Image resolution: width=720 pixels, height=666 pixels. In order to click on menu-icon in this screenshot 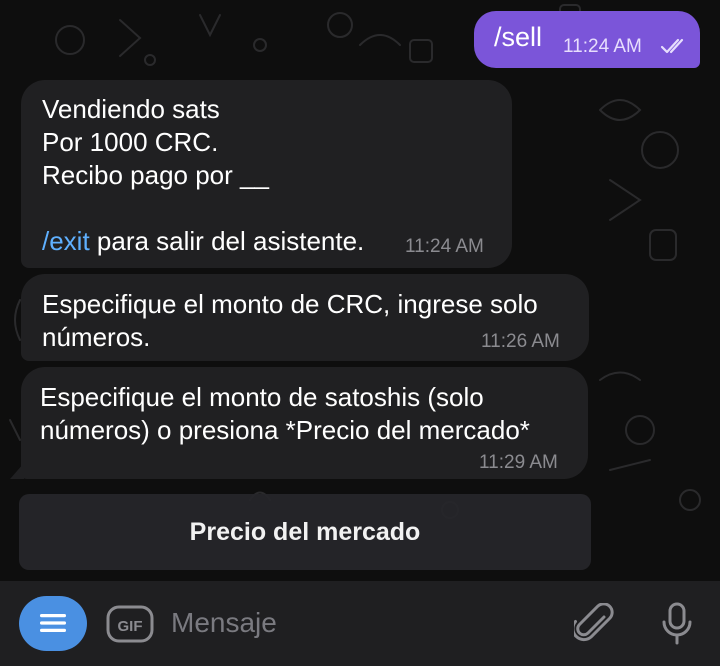, I will do `click(53, 623)`.